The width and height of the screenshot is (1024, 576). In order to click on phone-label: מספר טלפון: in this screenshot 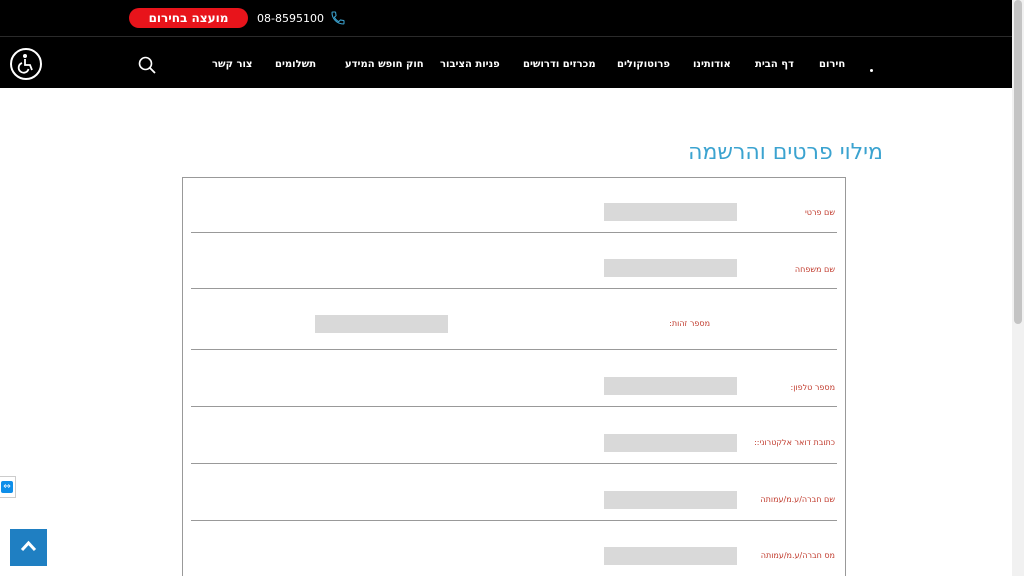, I will do `click(812, 387)`.